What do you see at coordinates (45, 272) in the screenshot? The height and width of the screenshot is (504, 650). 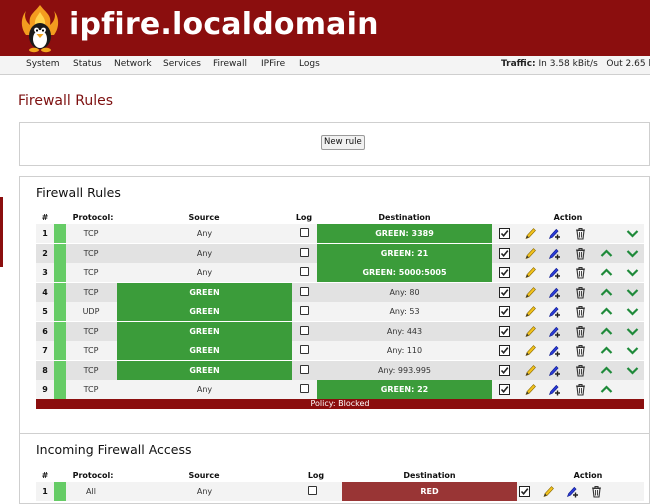 I see `rule-number: 3` at bounding box center [45, 272].